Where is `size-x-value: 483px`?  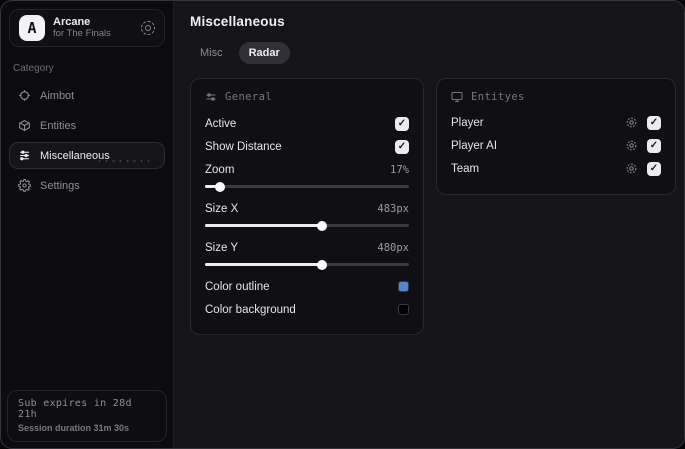
size-x-value: 483px is located at coordinates (393, 208).